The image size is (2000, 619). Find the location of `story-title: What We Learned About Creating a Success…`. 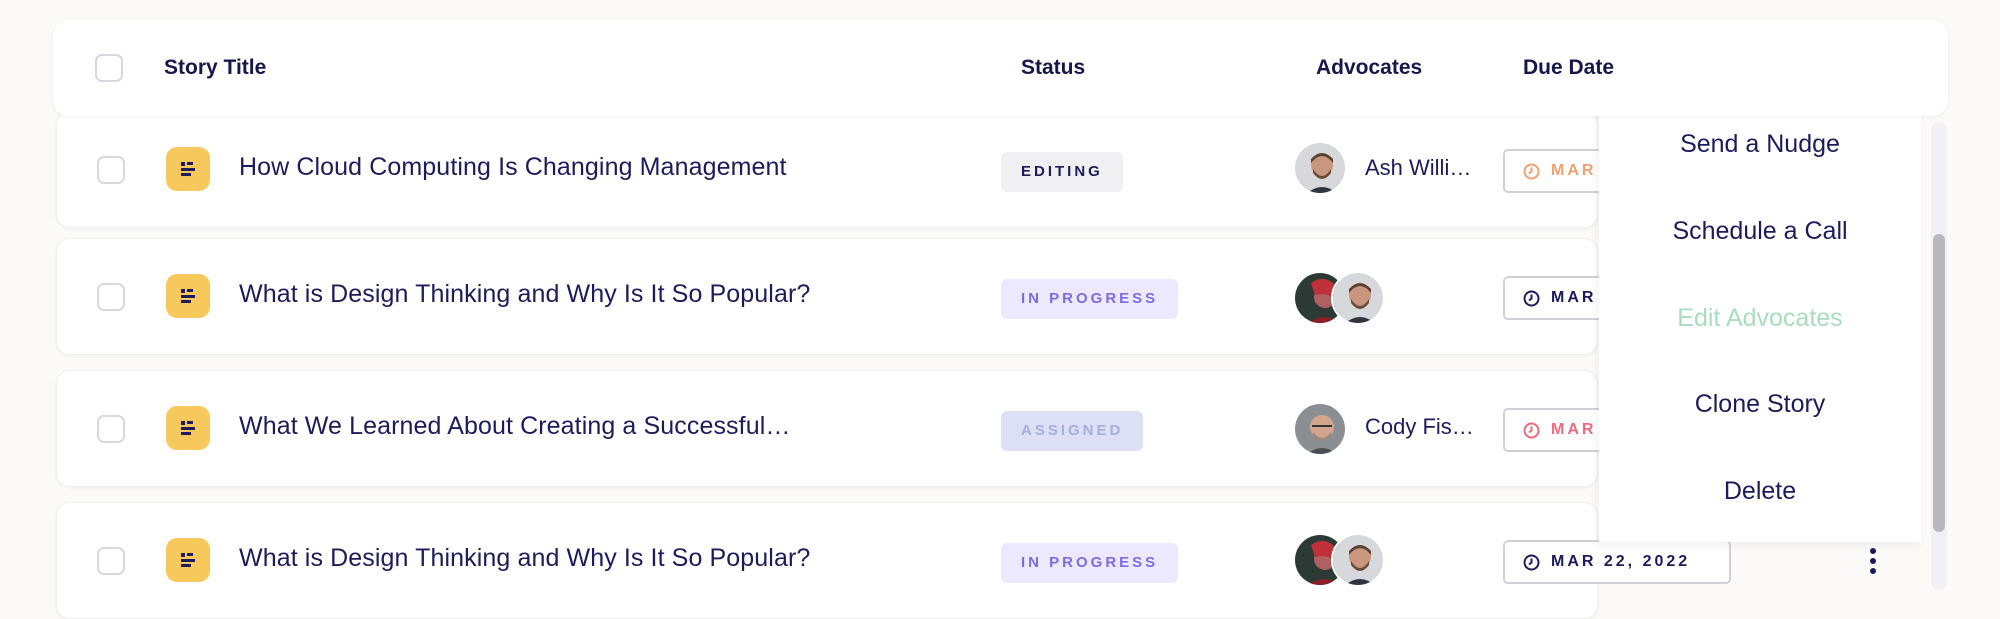

story-title: What We Learned About Creating a Success… is located at coordinates (514, 426).